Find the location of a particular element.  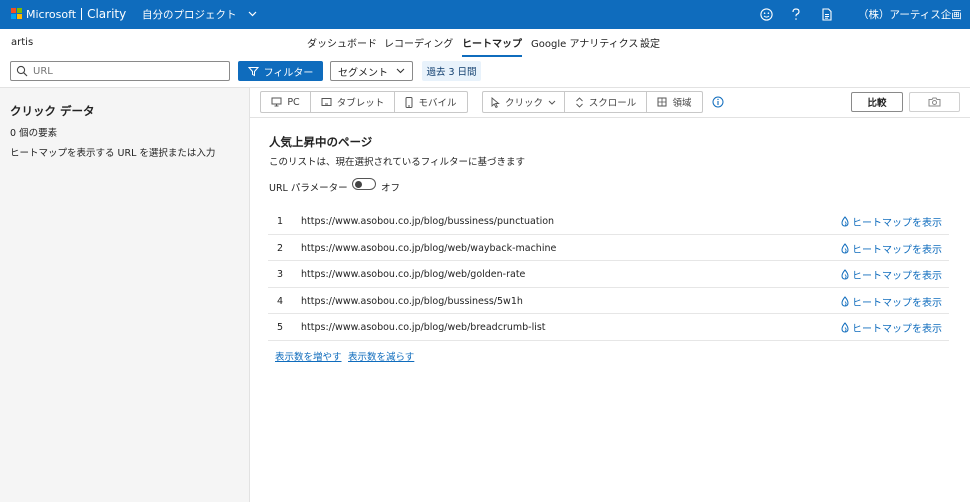

screenshot-button is located at coordinates (934, 102).